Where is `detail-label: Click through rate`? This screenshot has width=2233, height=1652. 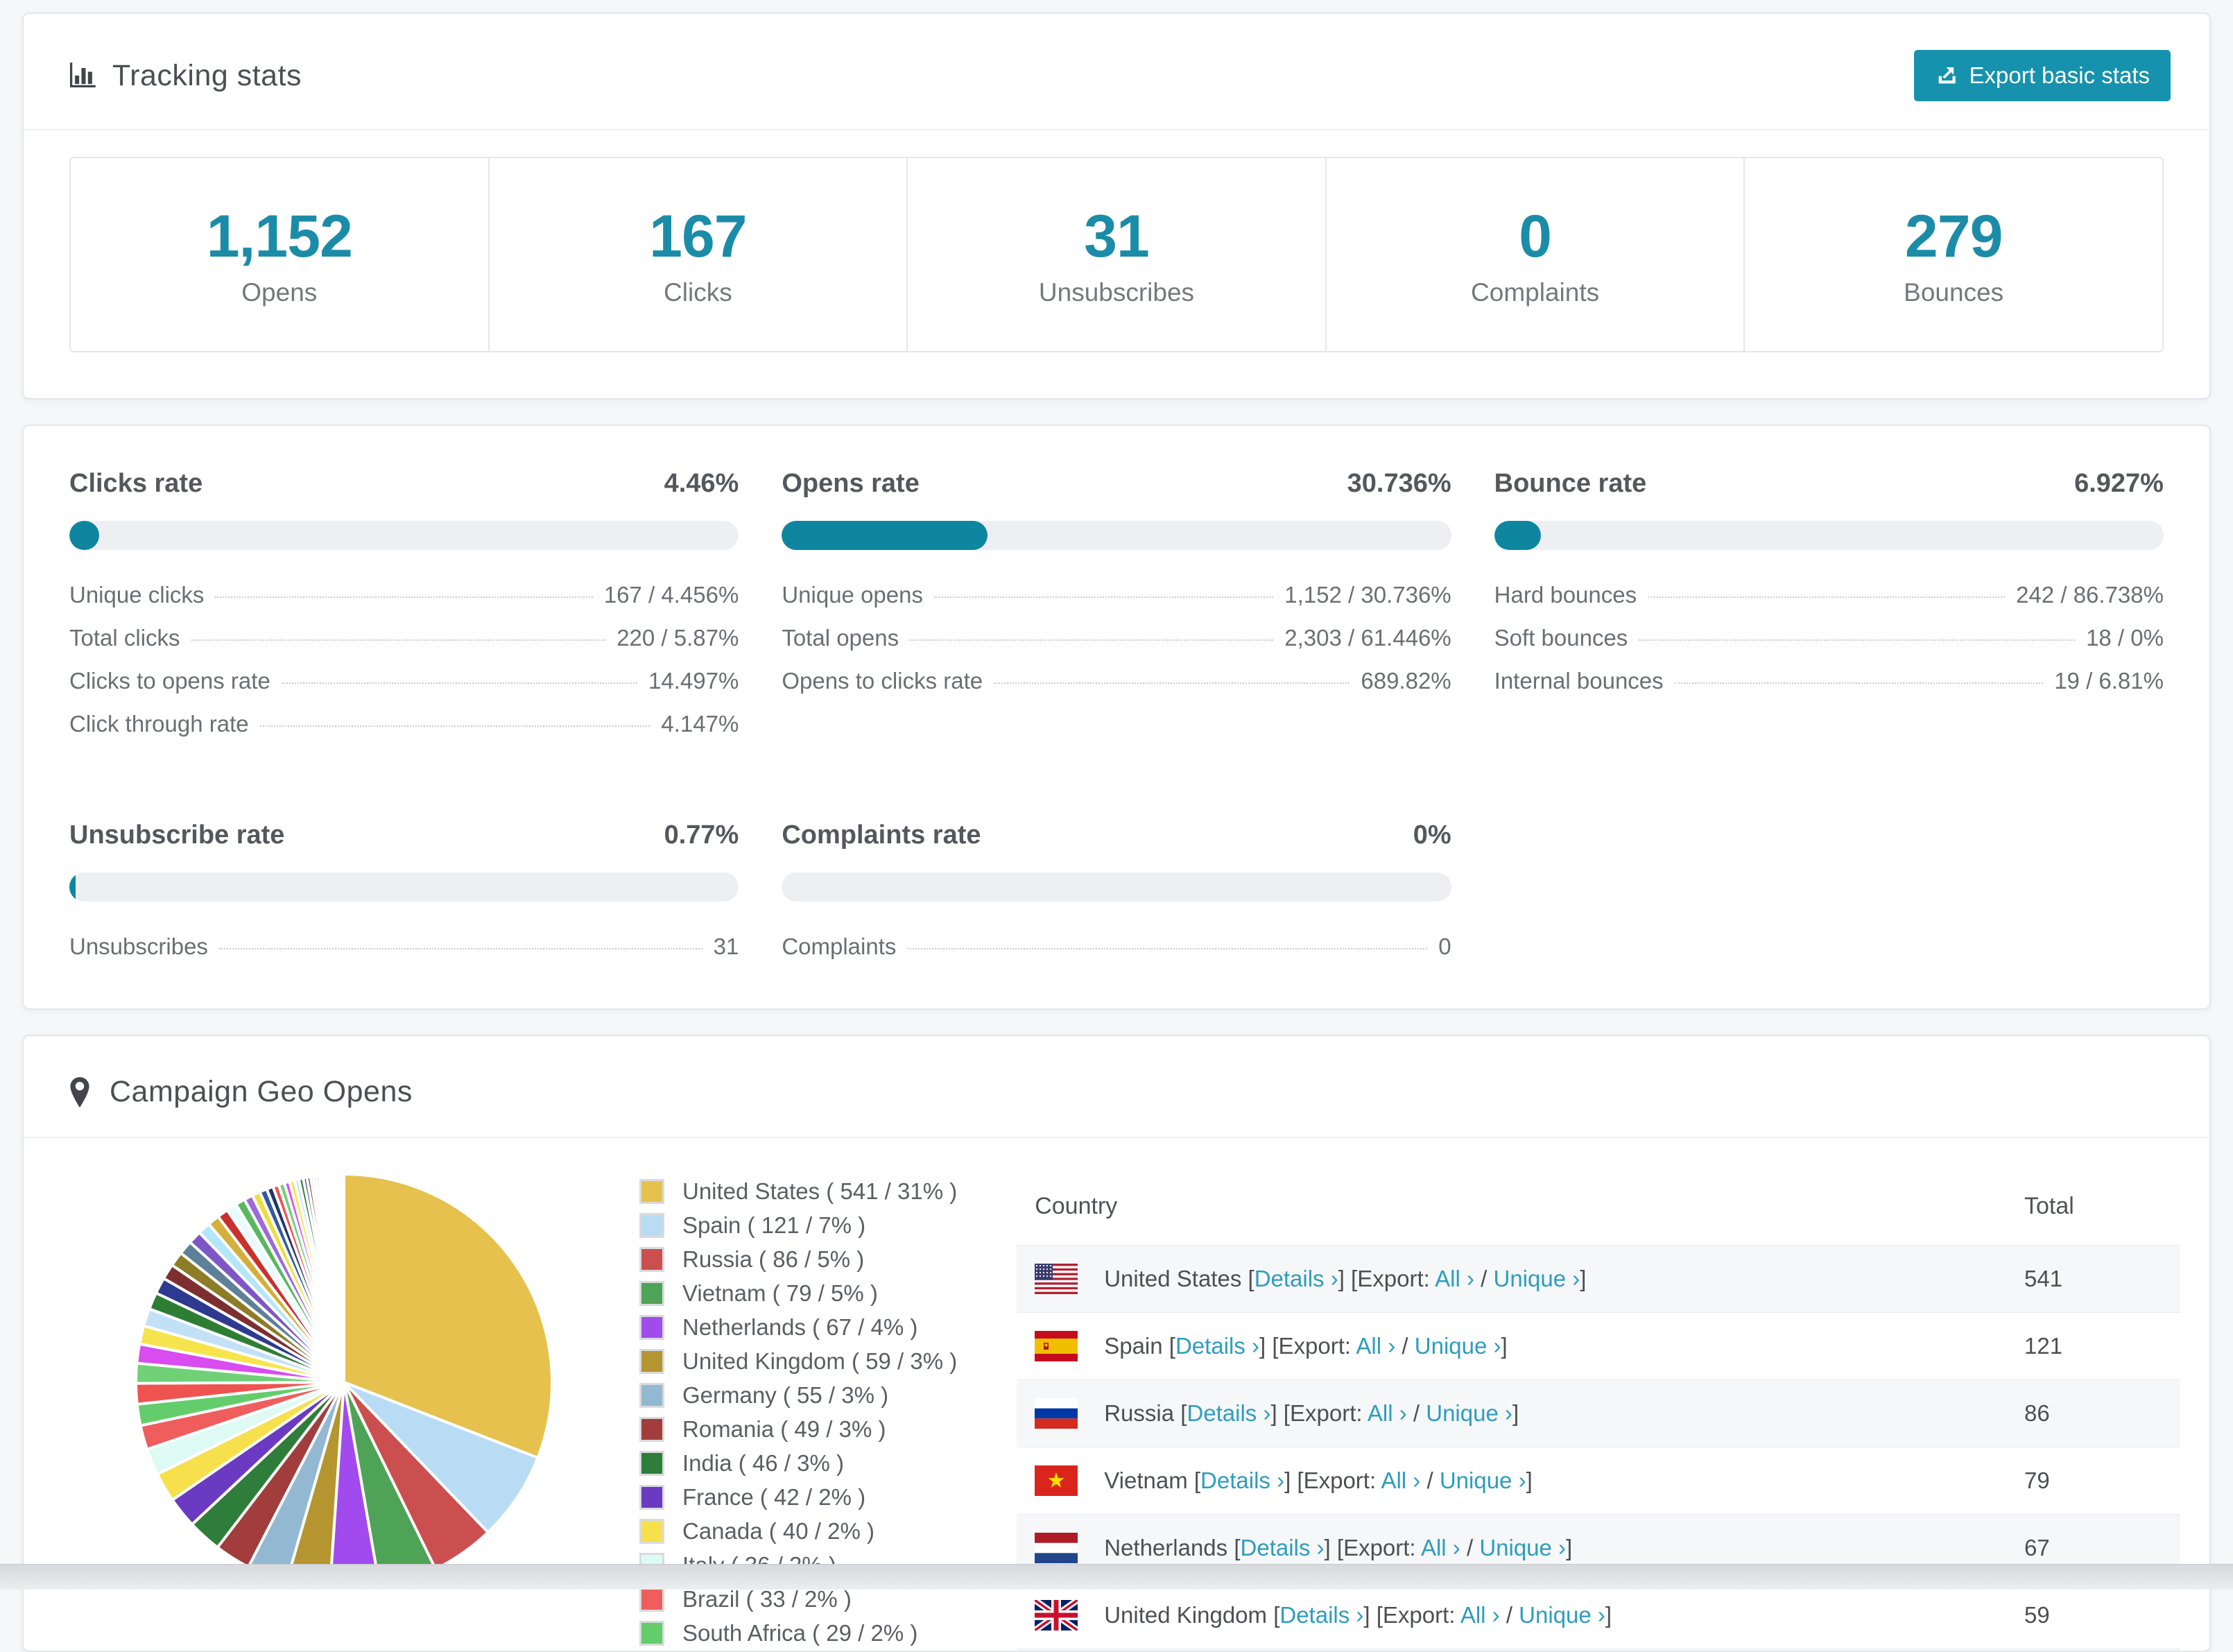 detail-label: Click through rate is located at coordinates (159, 724).